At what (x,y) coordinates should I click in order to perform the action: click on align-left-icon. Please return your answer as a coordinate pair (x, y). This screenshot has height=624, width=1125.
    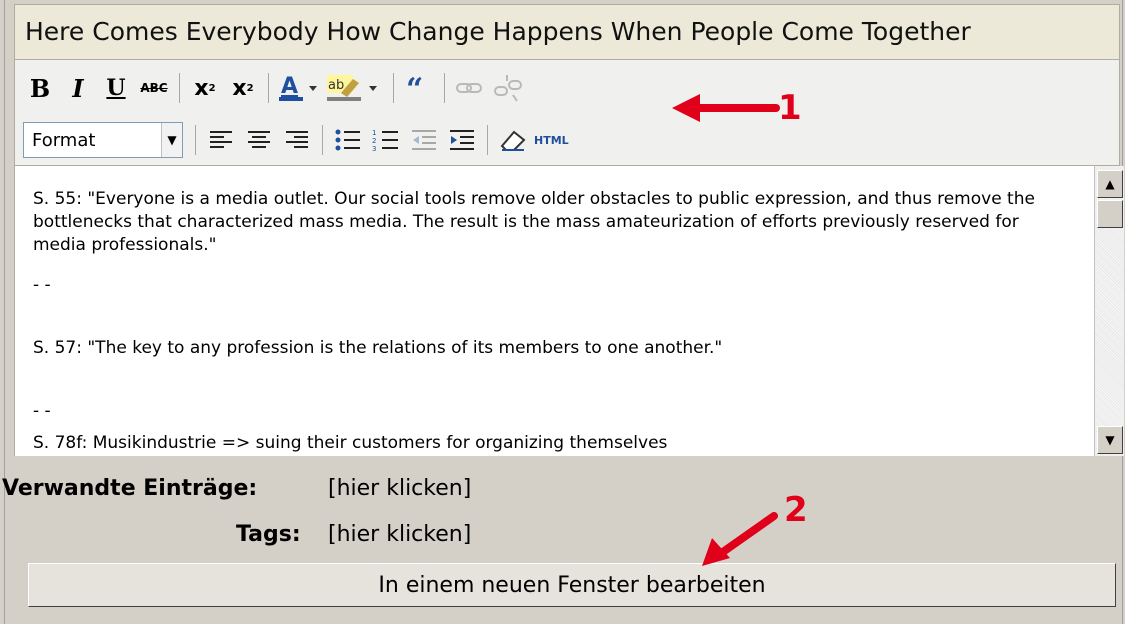
    Looking at the image, I should click on (221, 139).